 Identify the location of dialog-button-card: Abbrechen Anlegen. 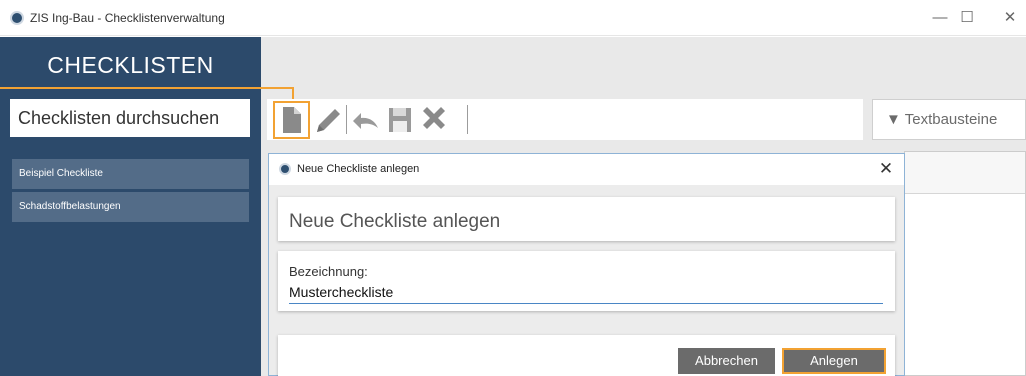
(586, 355).